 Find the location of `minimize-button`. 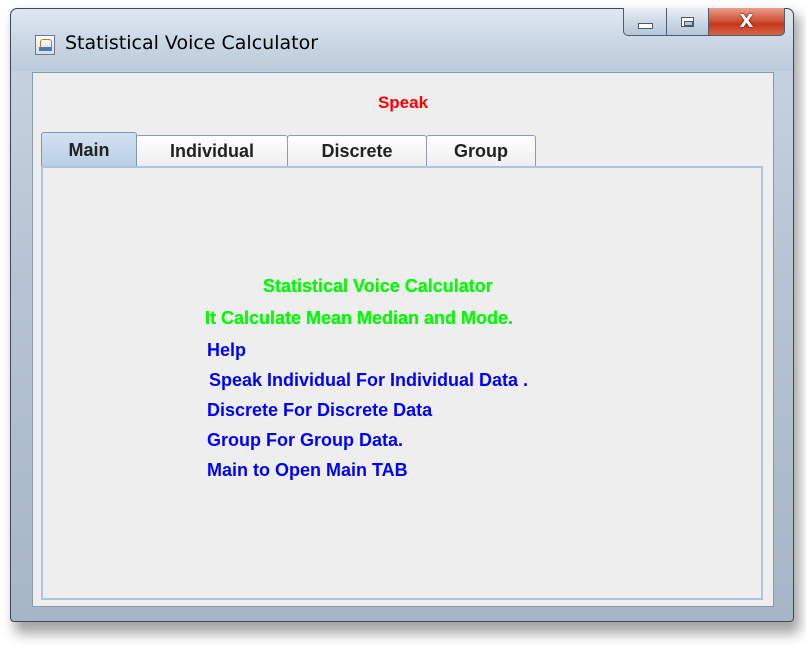

minimize-button is located at coordinates (645, 22).